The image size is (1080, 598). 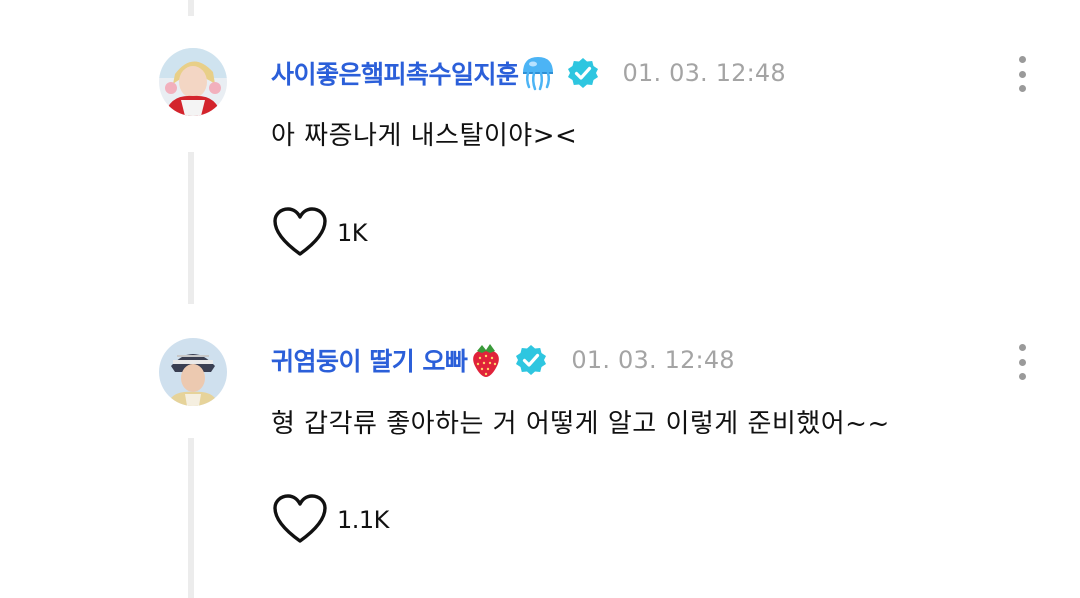 I want to click on author-name: 귀염둥이 딸기 오빠, so click(x=369, y=360).